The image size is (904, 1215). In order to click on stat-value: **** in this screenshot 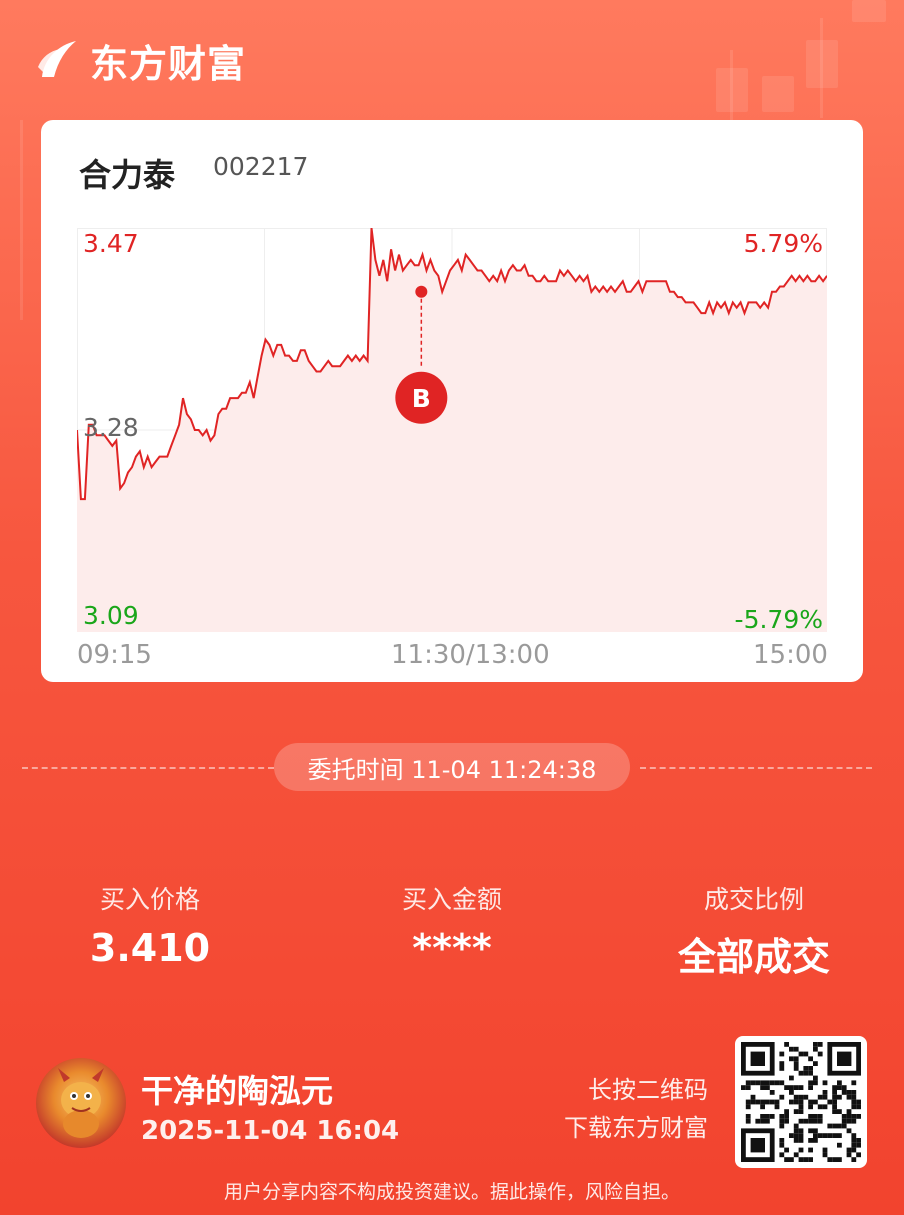, I will do `click(452, 948)`.